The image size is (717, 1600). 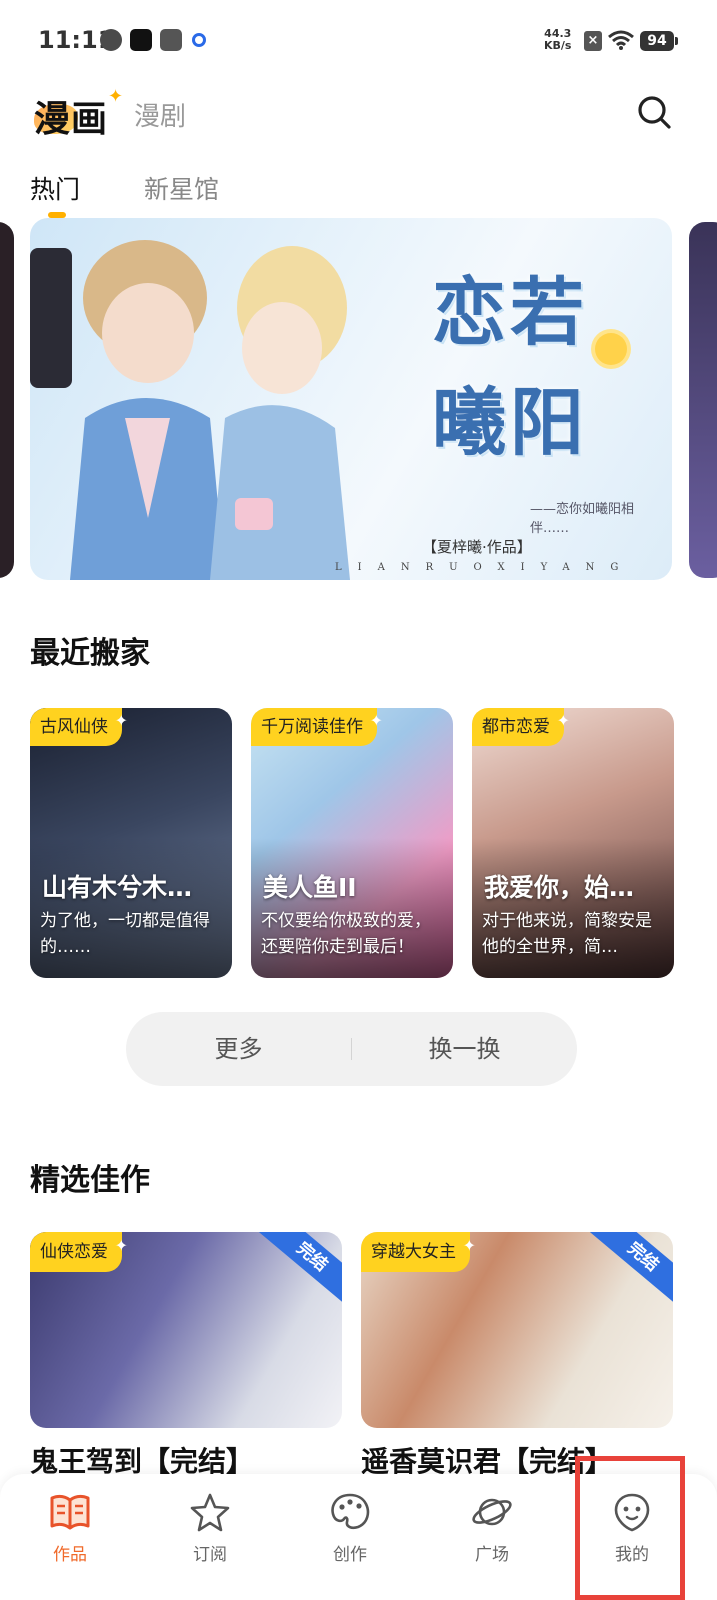 What do you see at coordinates (492, 1512) in the screenshot?
I see `planet-icon` at bounding box center [492, 1512].